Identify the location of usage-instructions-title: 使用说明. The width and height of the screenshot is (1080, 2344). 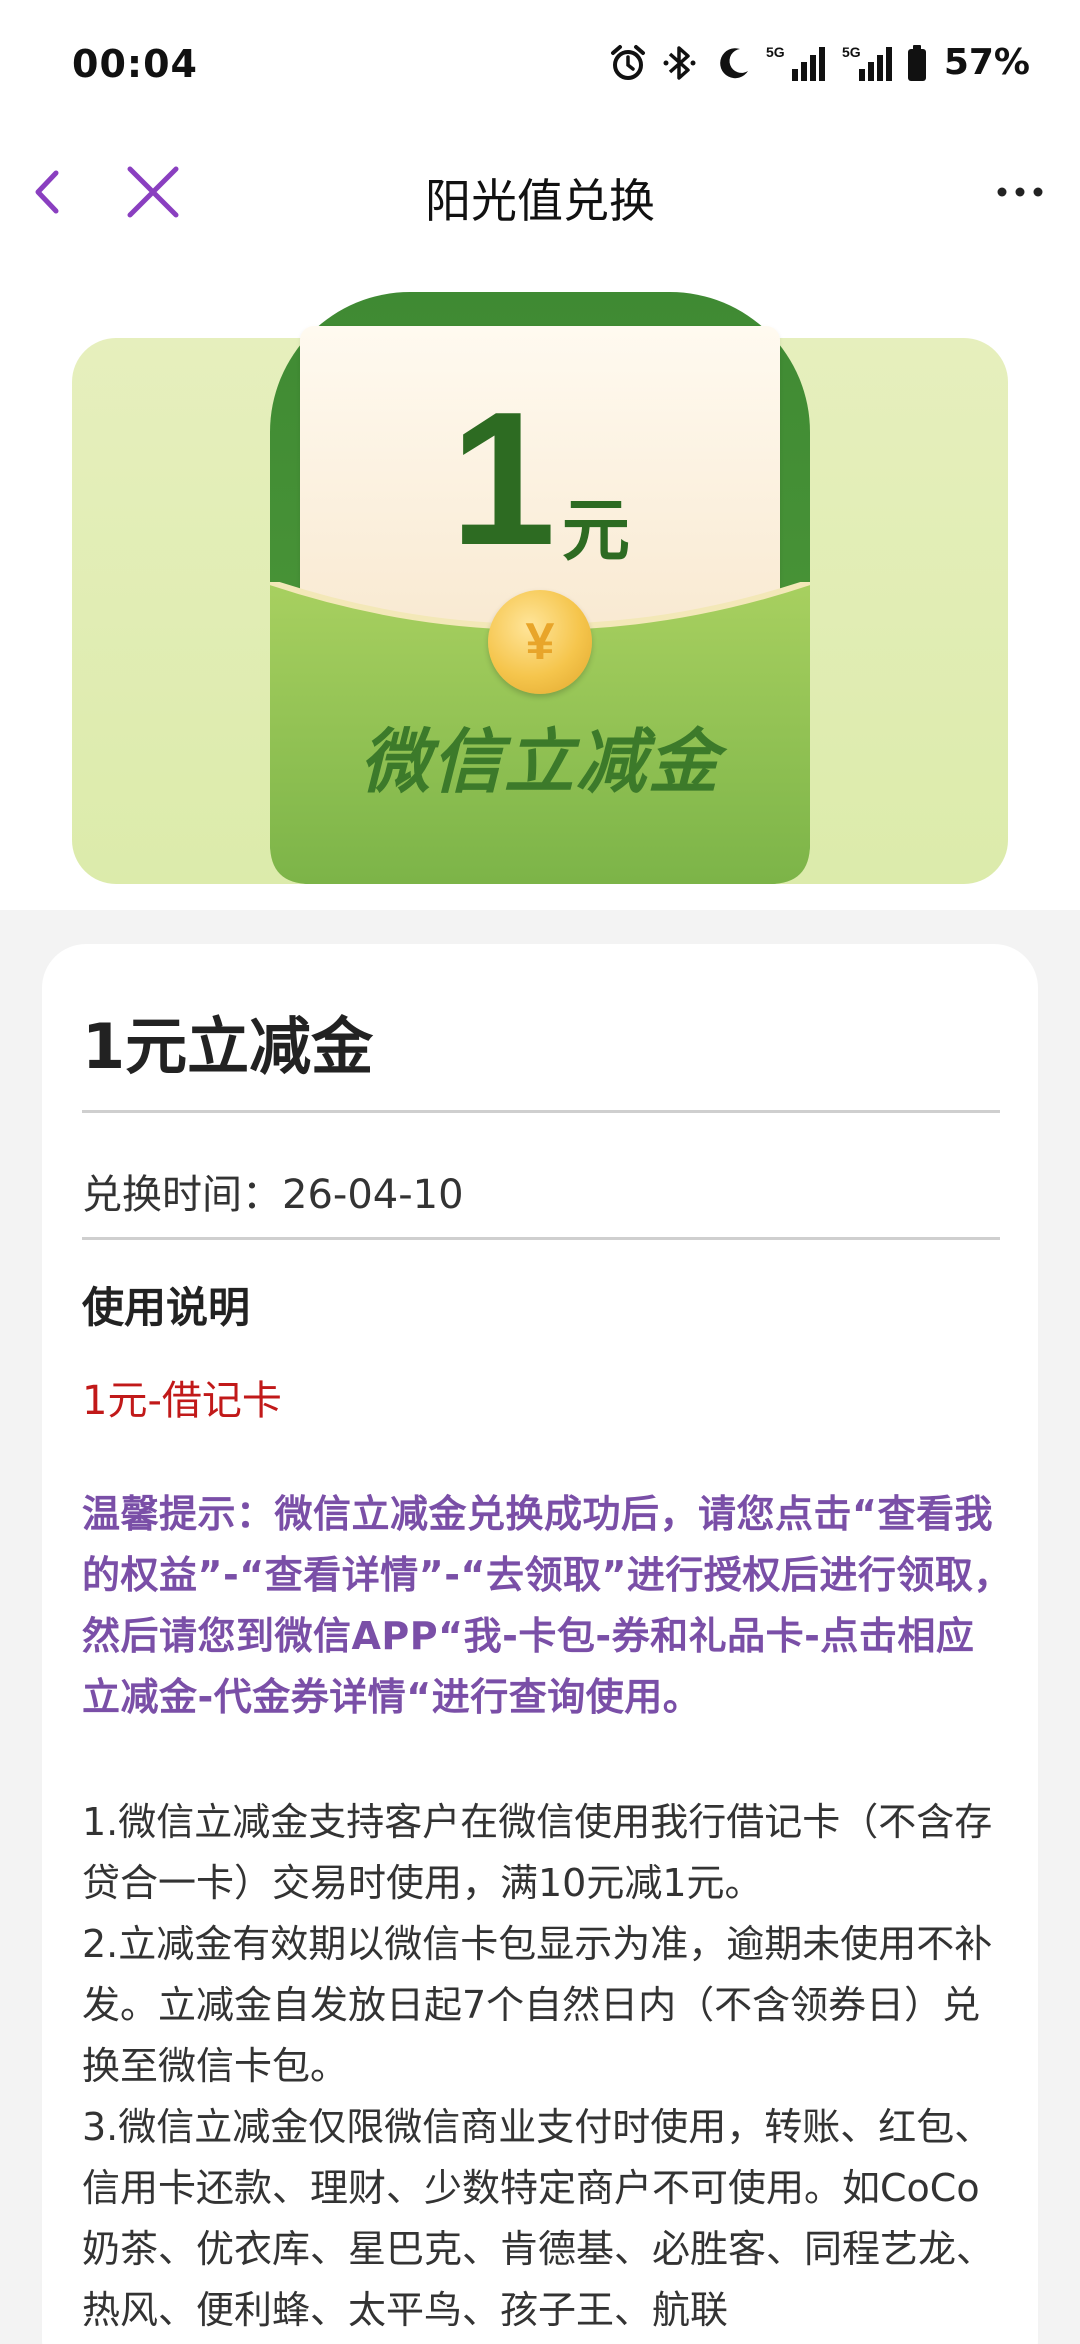
(166, 1307).